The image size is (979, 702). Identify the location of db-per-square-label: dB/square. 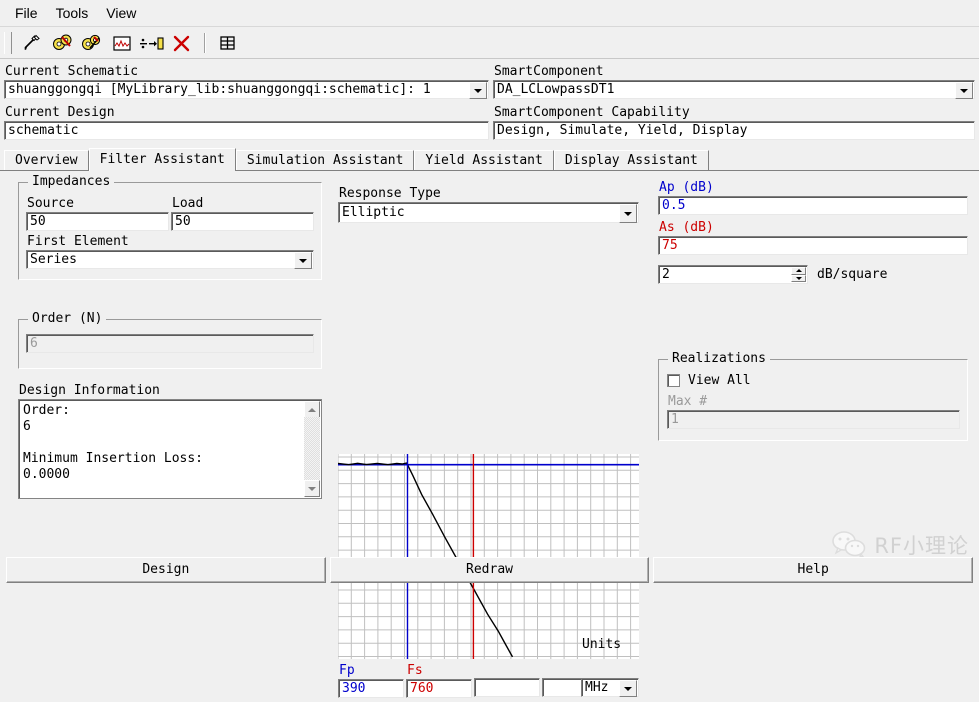
(852, 274).